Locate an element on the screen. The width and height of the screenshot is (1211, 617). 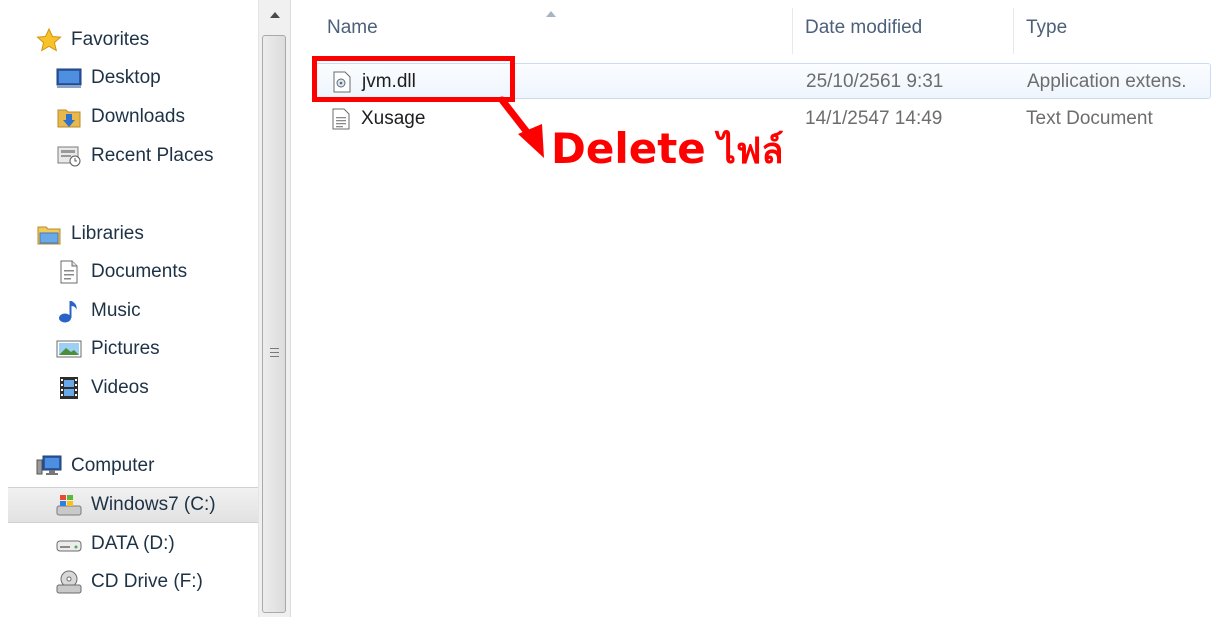
nav-label: Libraries is located at coordinates (107, 233).